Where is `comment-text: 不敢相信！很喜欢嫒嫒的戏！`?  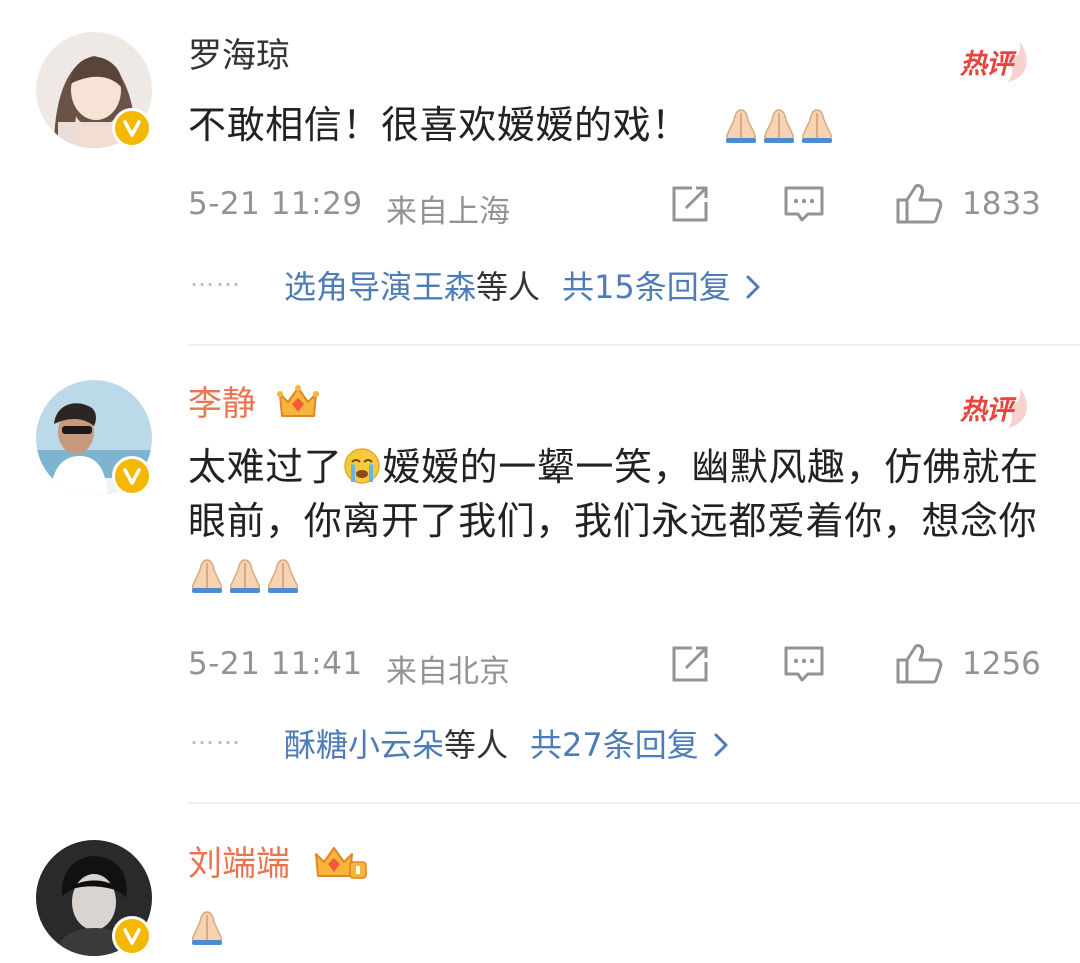
comment-text: 不敢相信！很喜欢嫒嫒的戏！ is located at coordinates (618, 125).